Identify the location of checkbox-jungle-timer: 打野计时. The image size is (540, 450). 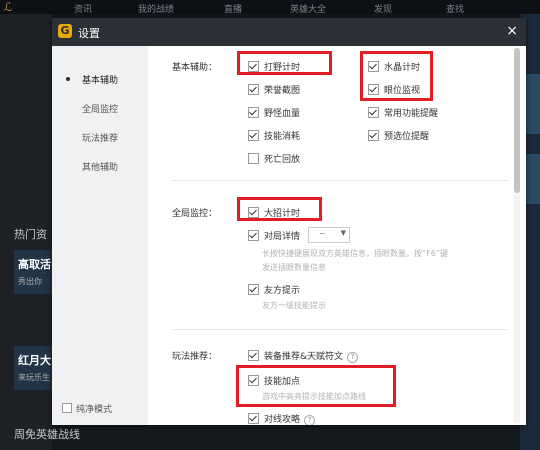
(274, 66).